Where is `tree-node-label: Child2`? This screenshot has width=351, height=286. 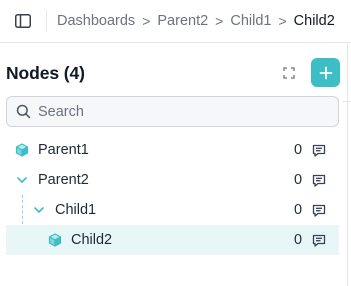
tree-node-label: Child2 is located at coordinates (92, 240).